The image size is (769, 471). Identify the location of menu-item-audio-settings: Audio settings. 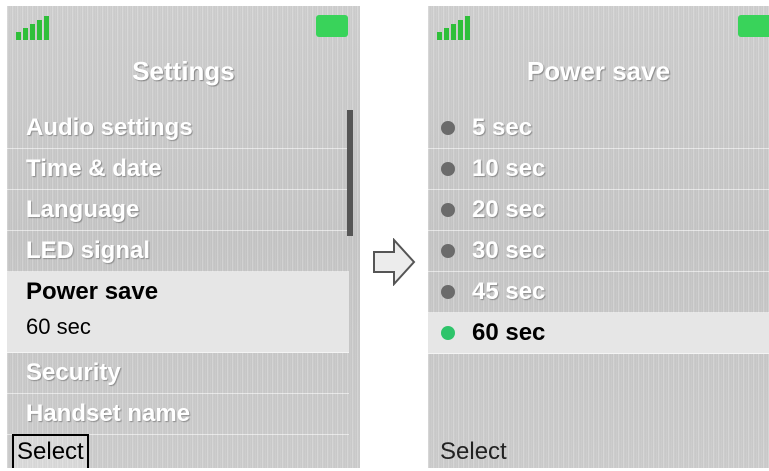
(178, 128).